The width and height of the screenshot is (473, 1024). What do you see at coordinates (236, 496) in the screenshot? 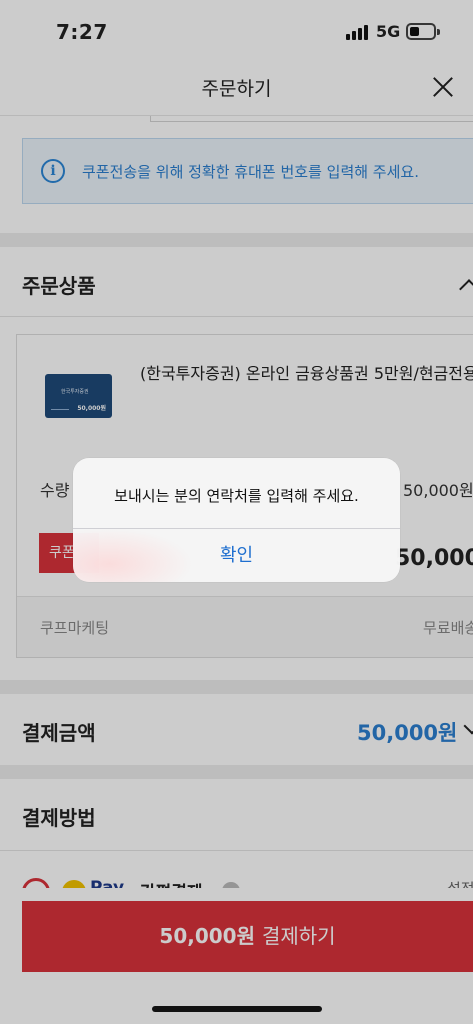
I see `alert-message: 보내시는 분의 연락처를 입력해 주세요.` at bounding box center [236, 496].